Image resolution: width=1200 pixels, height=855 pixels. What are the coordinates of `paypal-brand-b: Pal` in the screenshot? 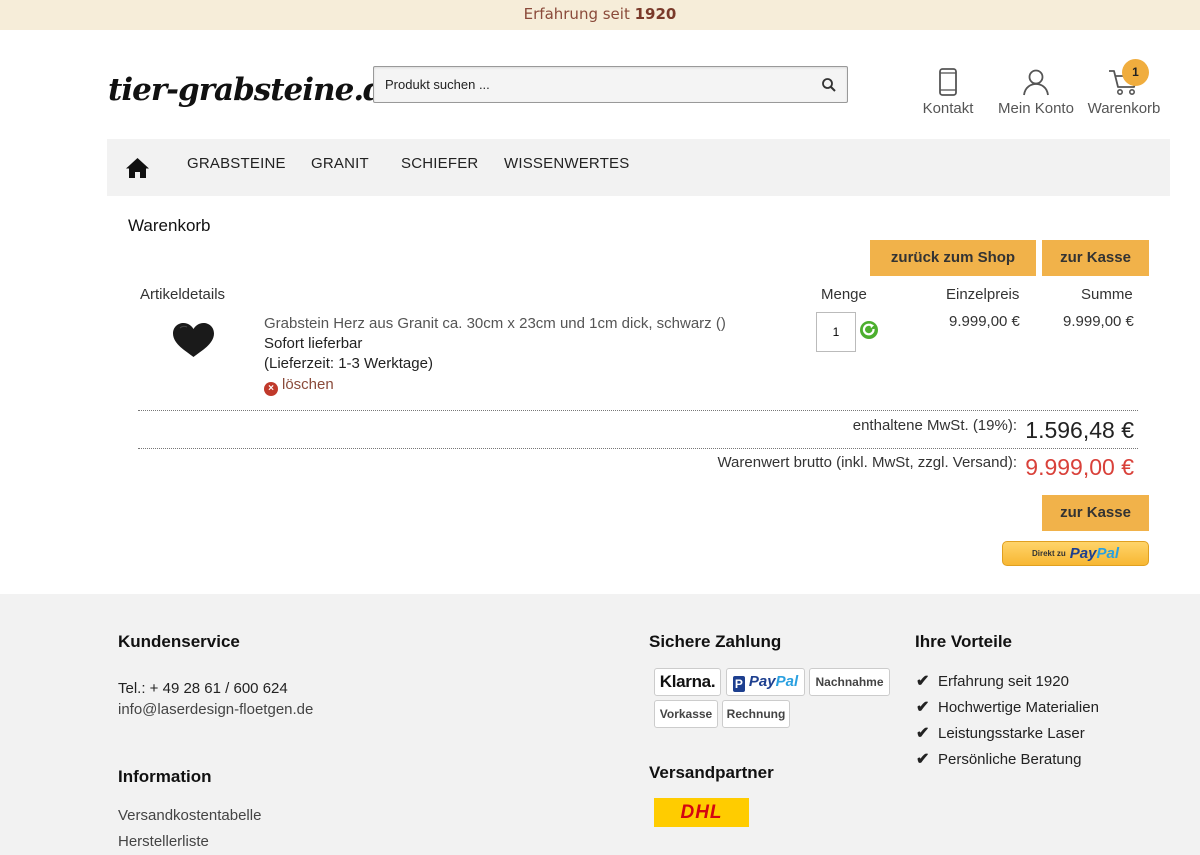 It's located at (1107, 553).